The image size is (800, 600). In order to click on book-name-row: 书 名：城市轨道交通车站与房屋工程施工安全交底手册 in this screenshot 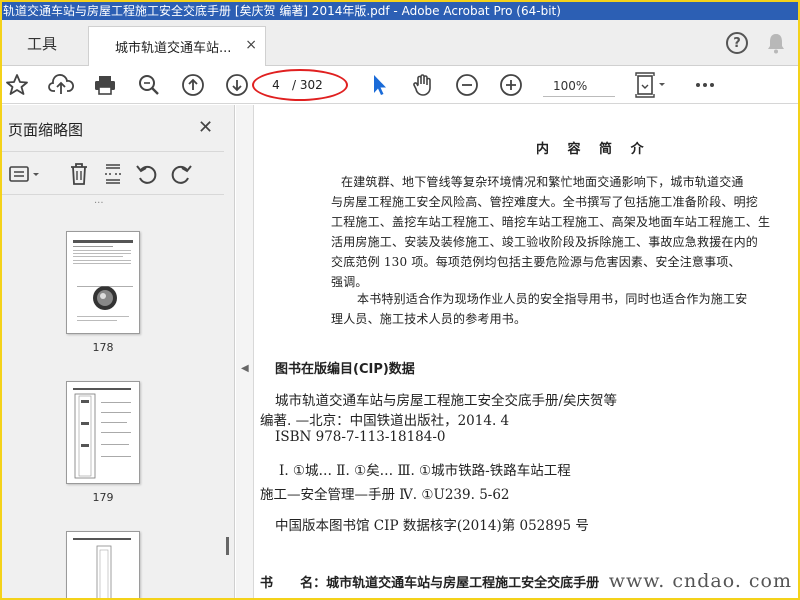, I will do `click(429, 581)`.